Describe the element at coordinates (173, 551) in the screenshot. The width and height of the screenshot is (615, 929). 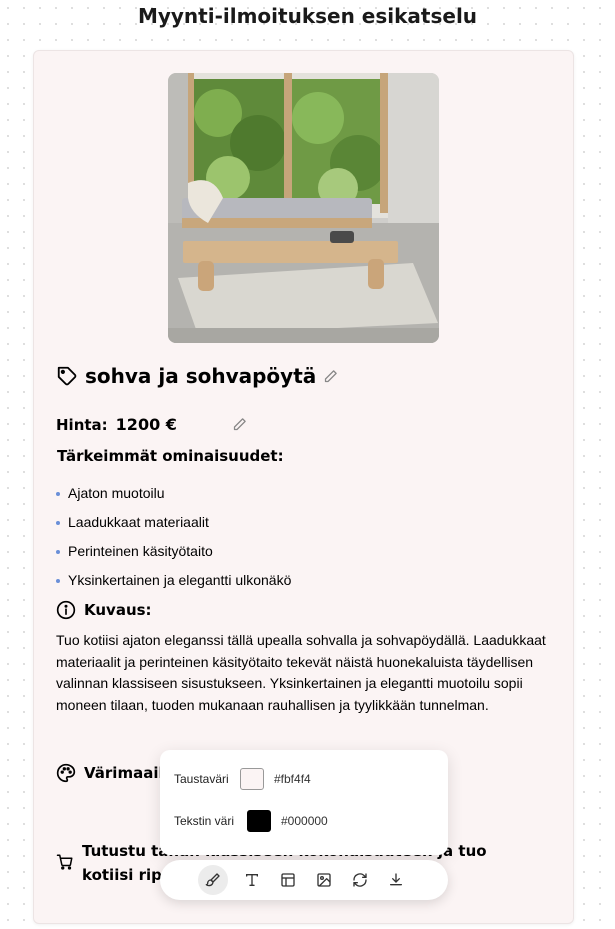
I see `list-item: Perinteinen käsityötaito` at that location.